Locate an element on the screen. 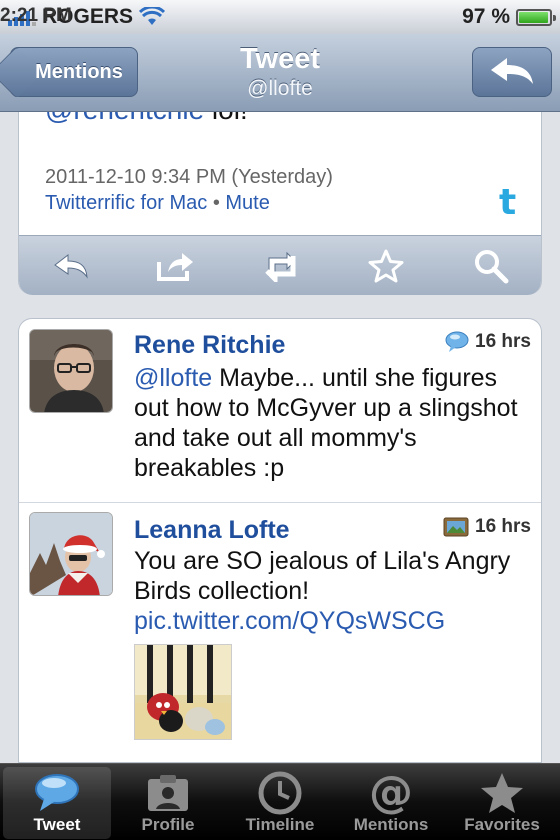 This screenshot has height=840, width=560. tweet-text: lol! is located at coordinates (226, 118).